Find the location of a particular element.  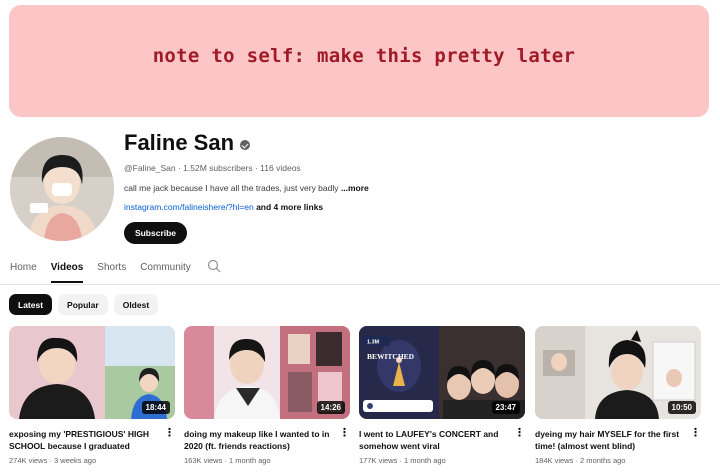

chip-latest: Latest is located at coordinates (31, 304).